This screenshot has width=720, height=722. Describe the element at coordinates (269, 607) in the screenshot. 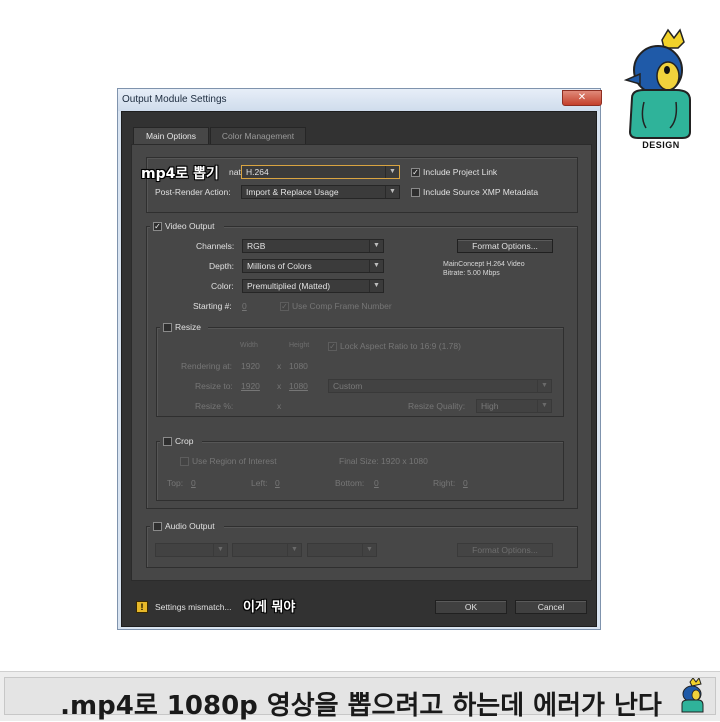

I see `warning-callout: 이게 뭐야` at that location.